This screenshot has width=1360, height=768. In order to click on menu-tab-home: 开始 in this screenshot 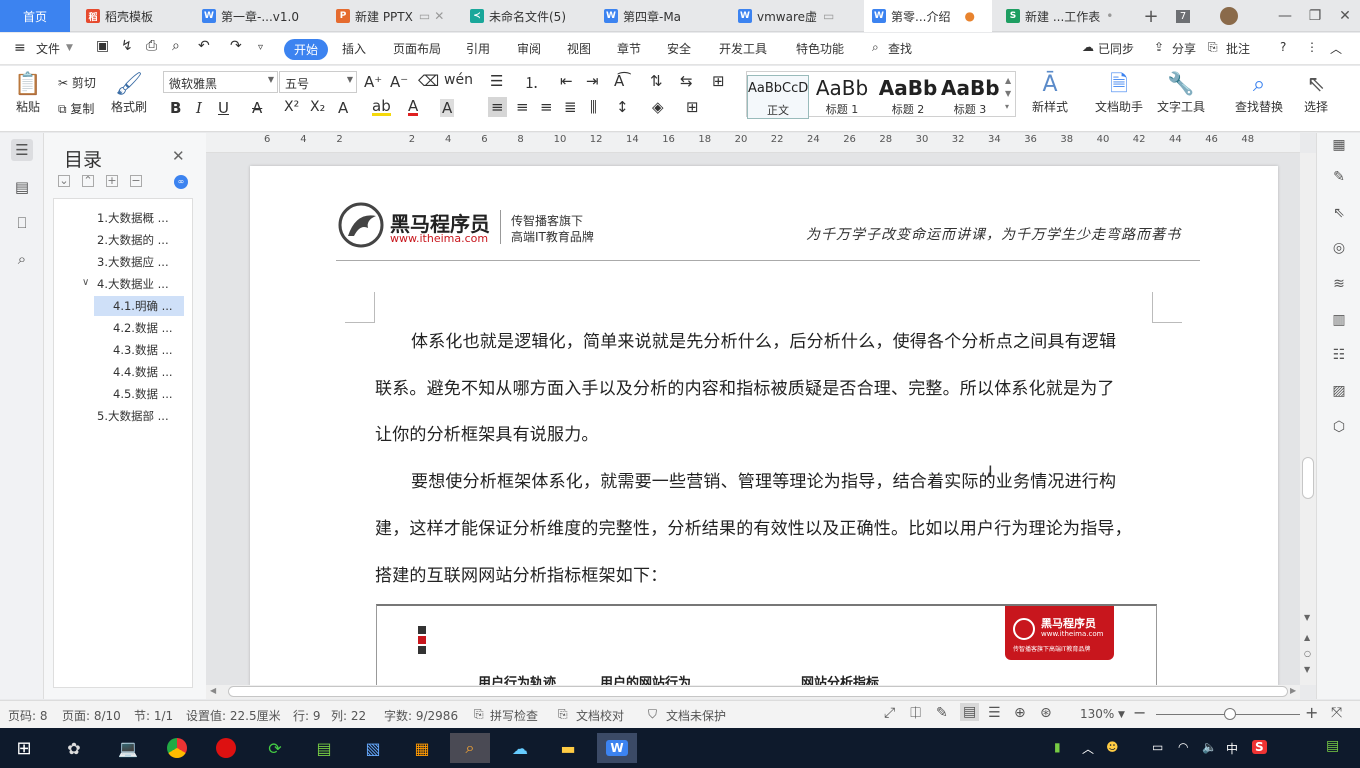, I will do `click(306, 49)`.